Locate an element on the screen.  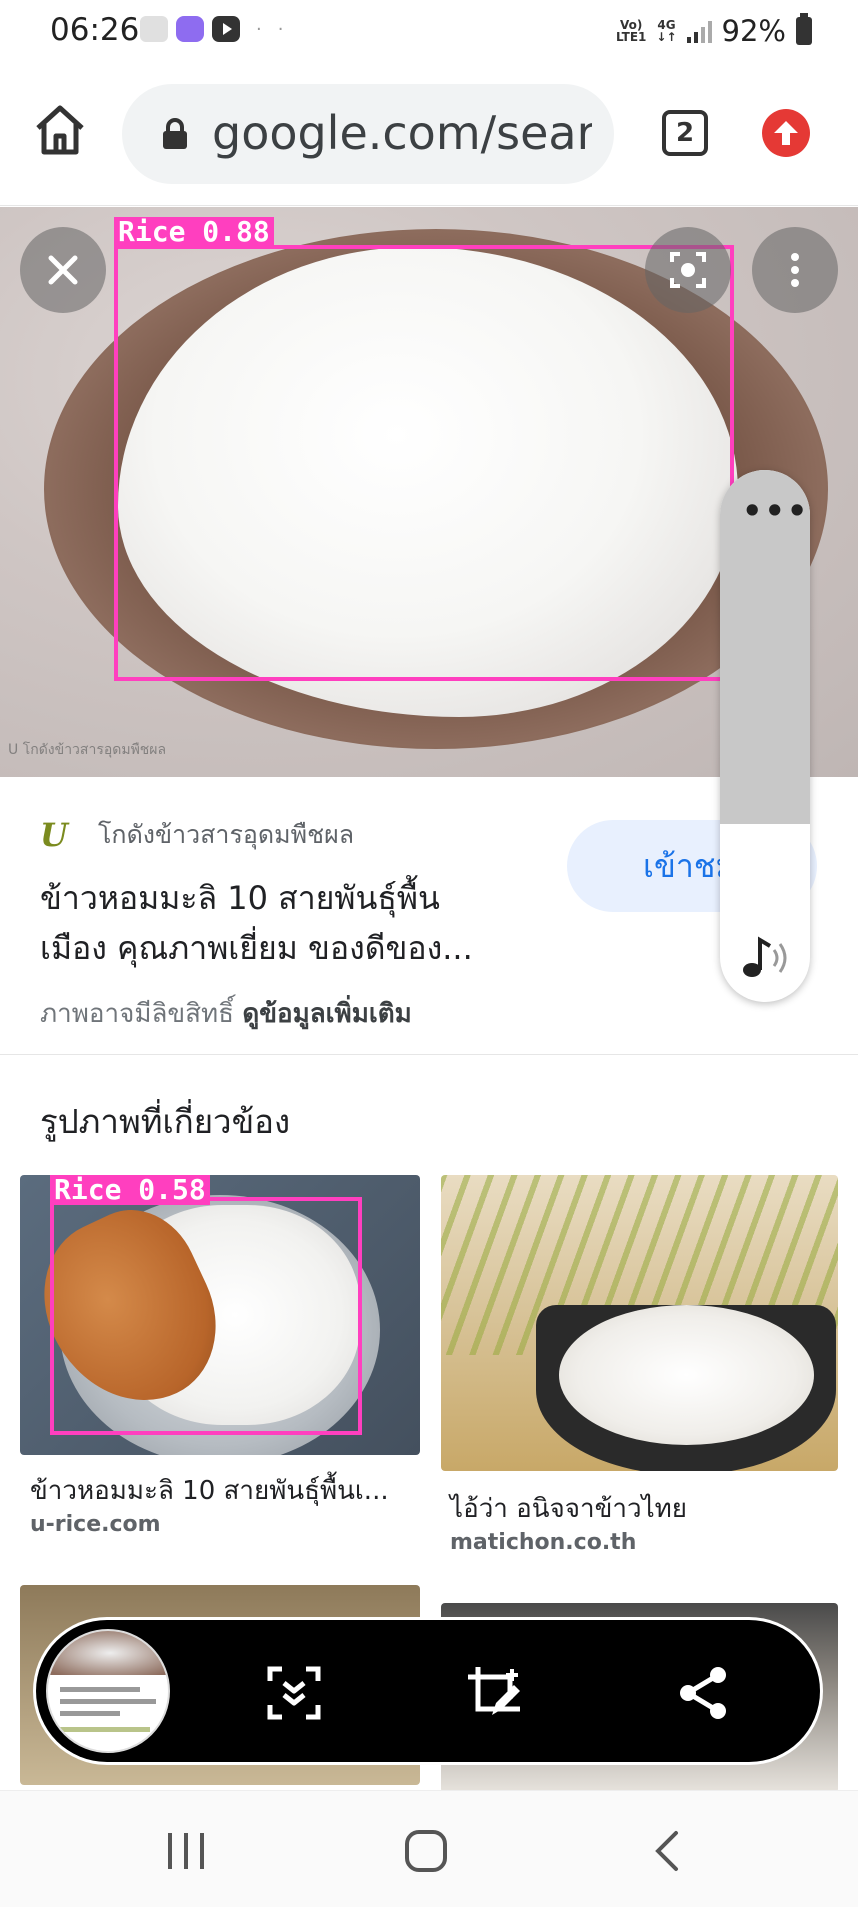
network-indicator: 4G ↓↑ is located at coordinates (666, 31).